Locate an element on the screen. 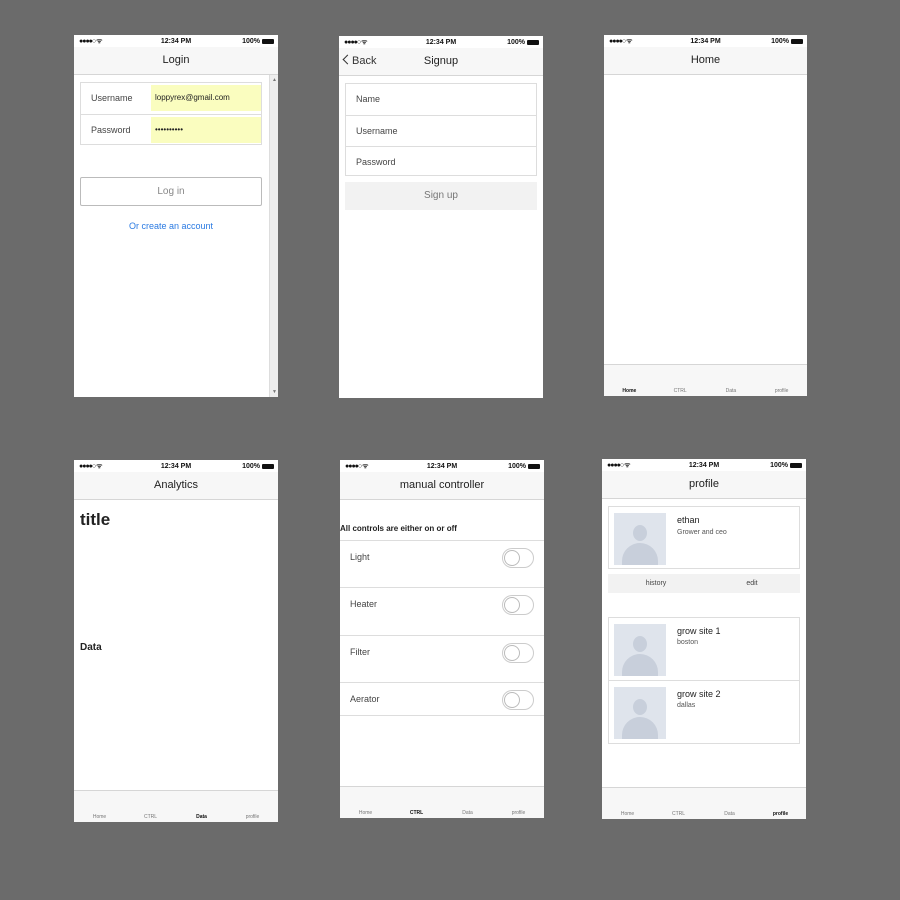 Image resolution: width=900 pixels, height=900 pixels. page-title: profile is located at coordinates (704, 484).